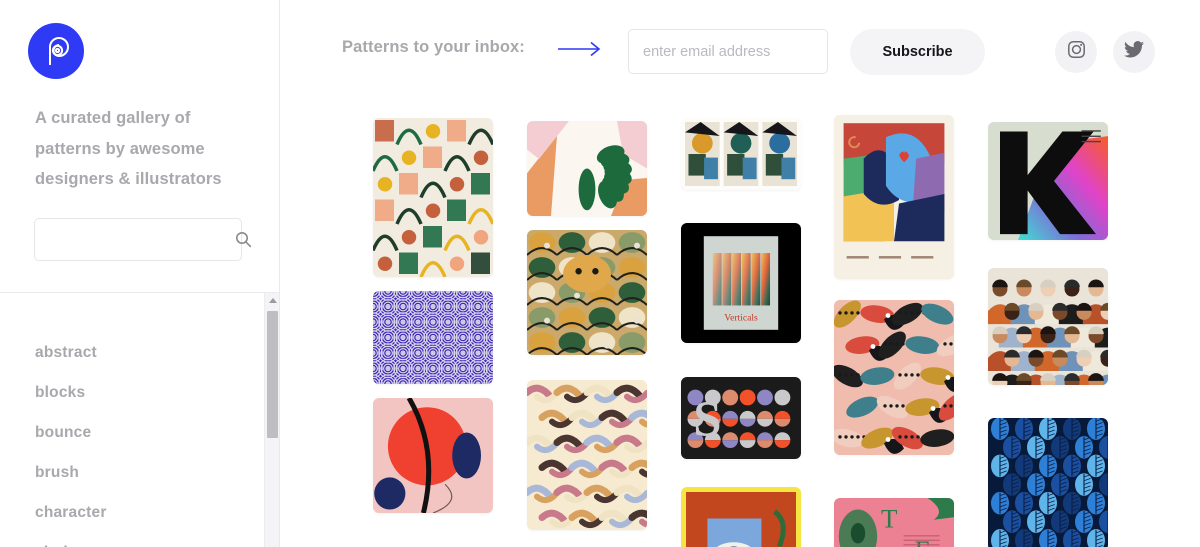 This screenshot has height=547, width=1200. Describe the element at coordinates (1048, 181) in the screenshot. I see `poster-k-gradient-typography` at that location.